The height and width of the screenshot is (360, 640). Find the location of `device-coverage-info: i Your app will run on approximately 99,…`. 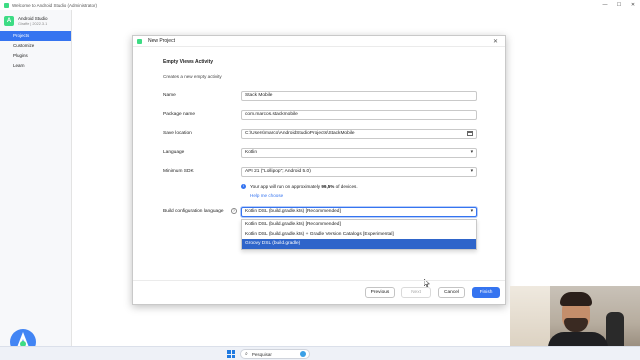

device-coverage-info: i Your app will run on approximately 99,… is located at coordinates (299, 186).